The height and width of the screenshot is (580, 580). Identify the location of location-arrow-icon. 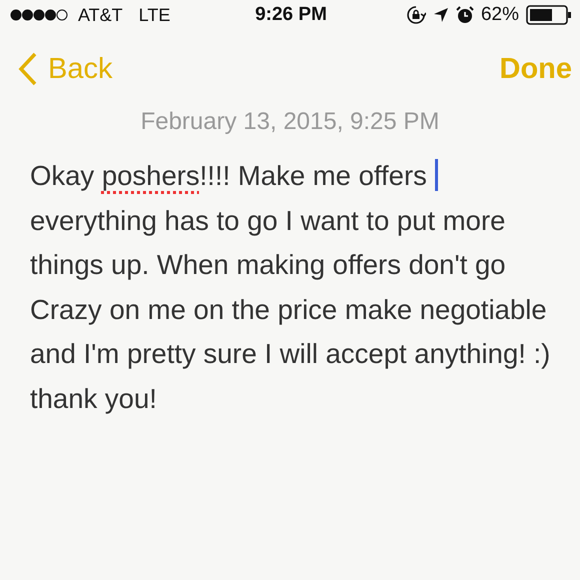
(440, 15).